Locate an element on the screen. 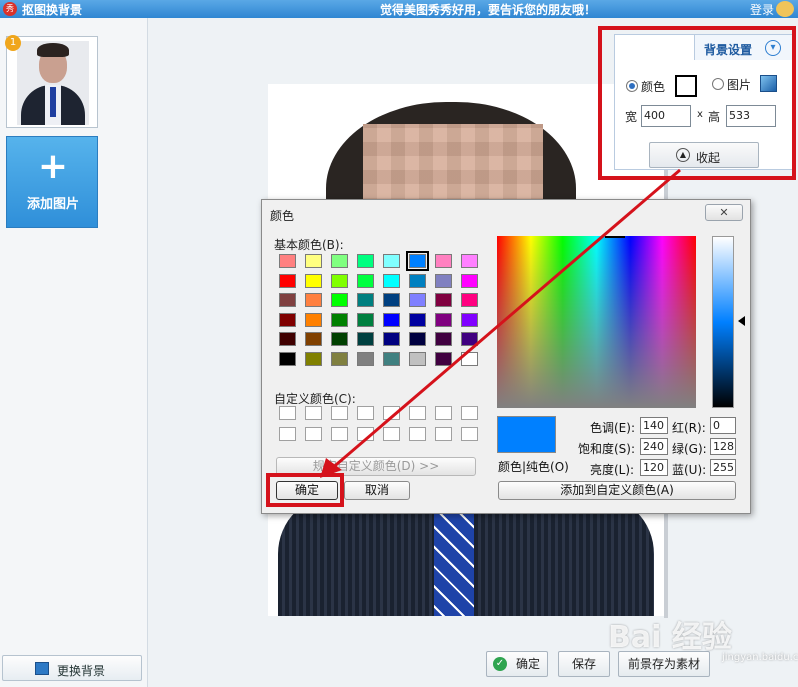 The width and height of the screenshot is (798, 687). tie-region is located at coordinates (454, 560).